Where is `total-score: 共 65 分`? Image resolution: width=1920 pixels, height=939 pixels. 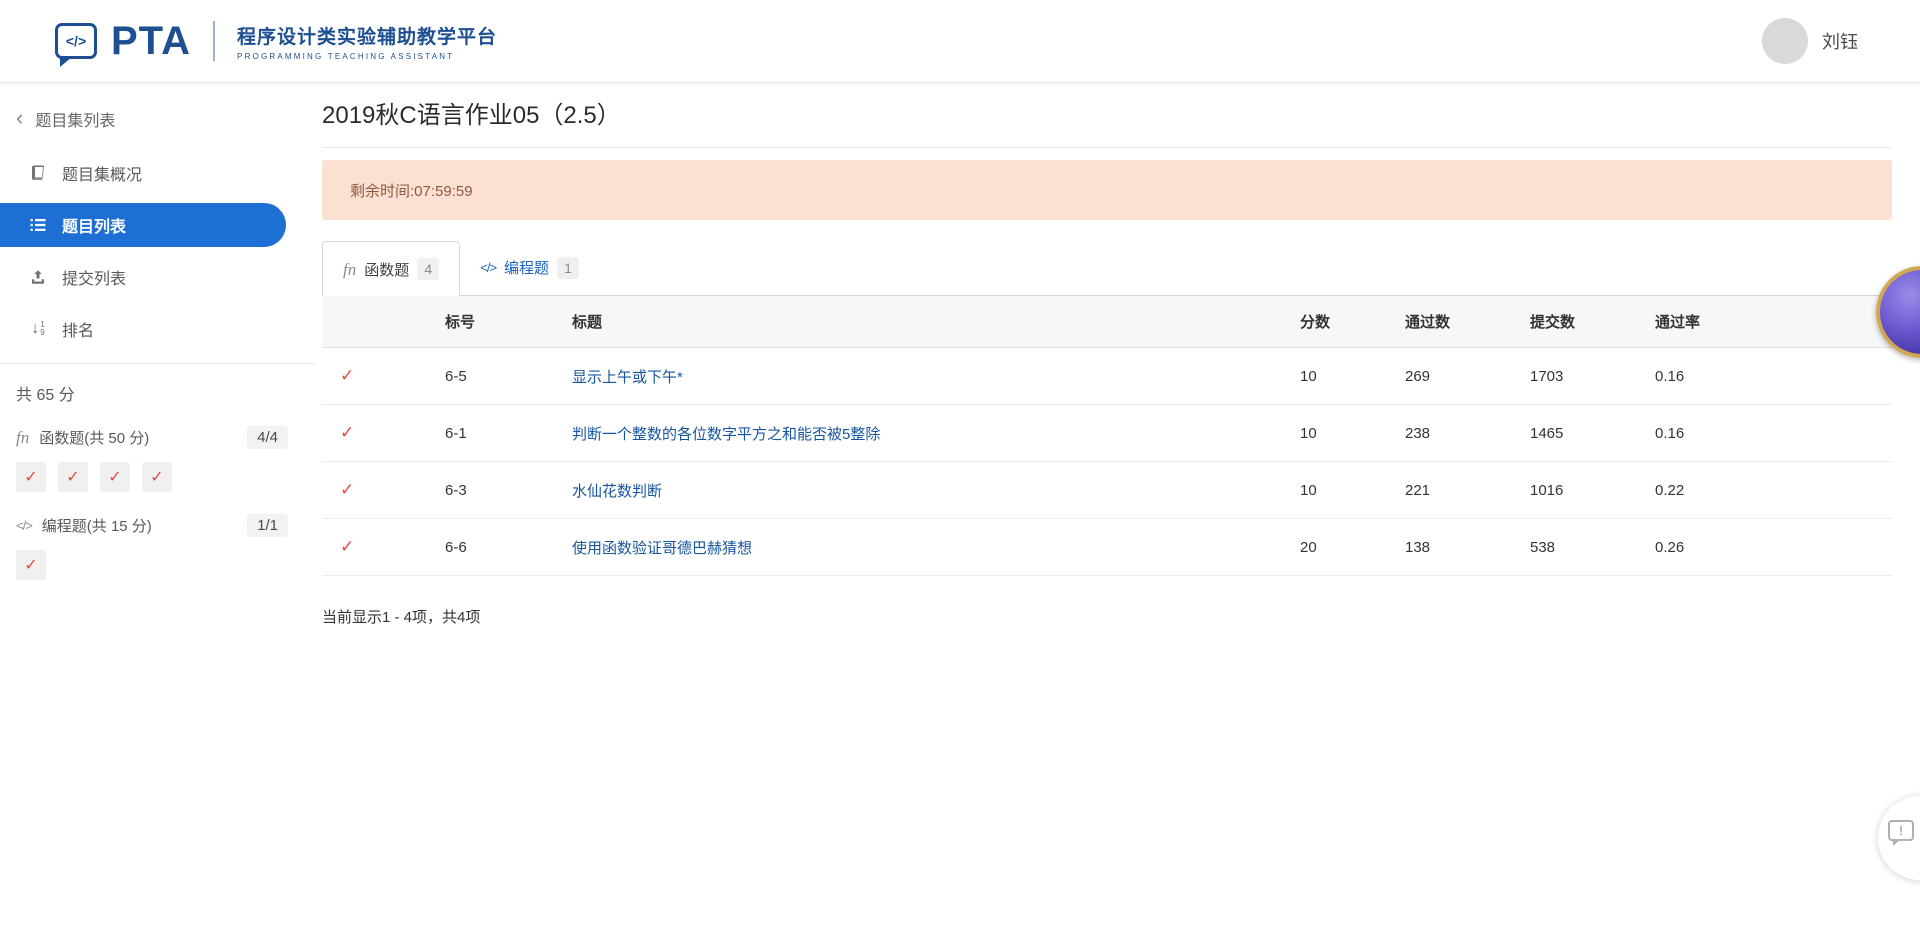
total-score: 共 65 分 is located at coordinates (45, 395).